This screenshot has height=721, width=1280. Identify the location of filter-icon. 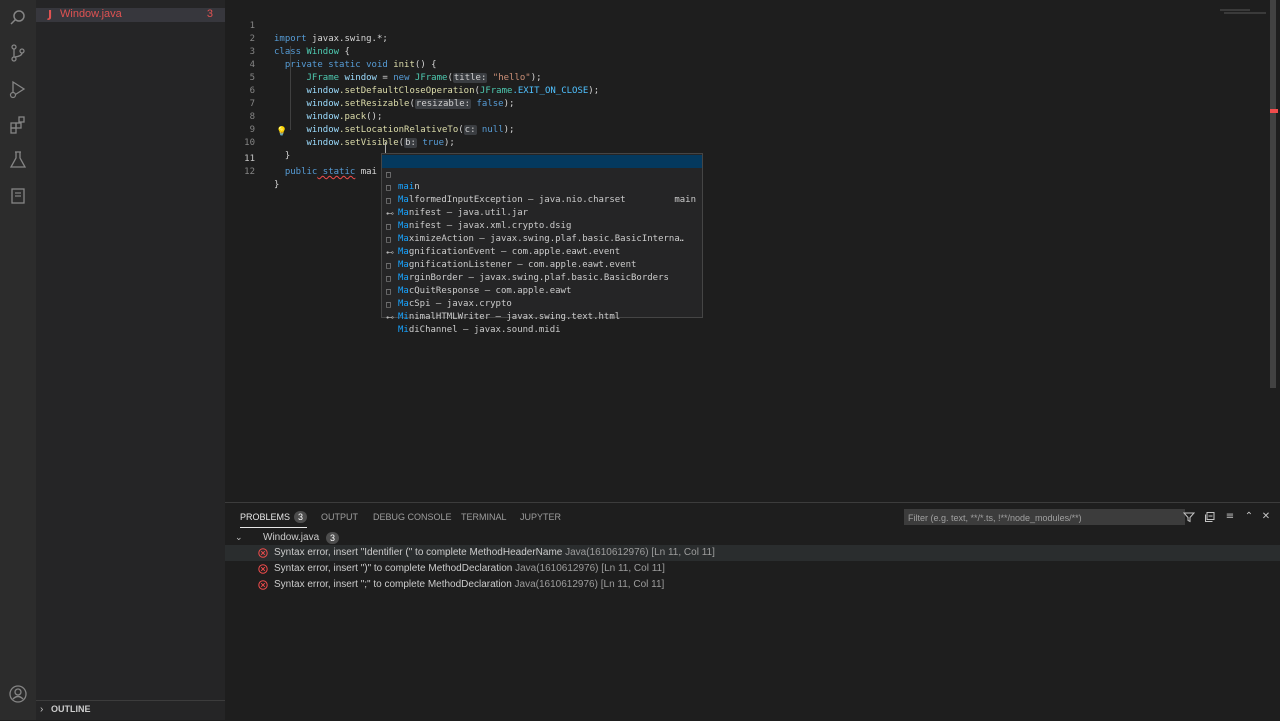
(1189, 517).